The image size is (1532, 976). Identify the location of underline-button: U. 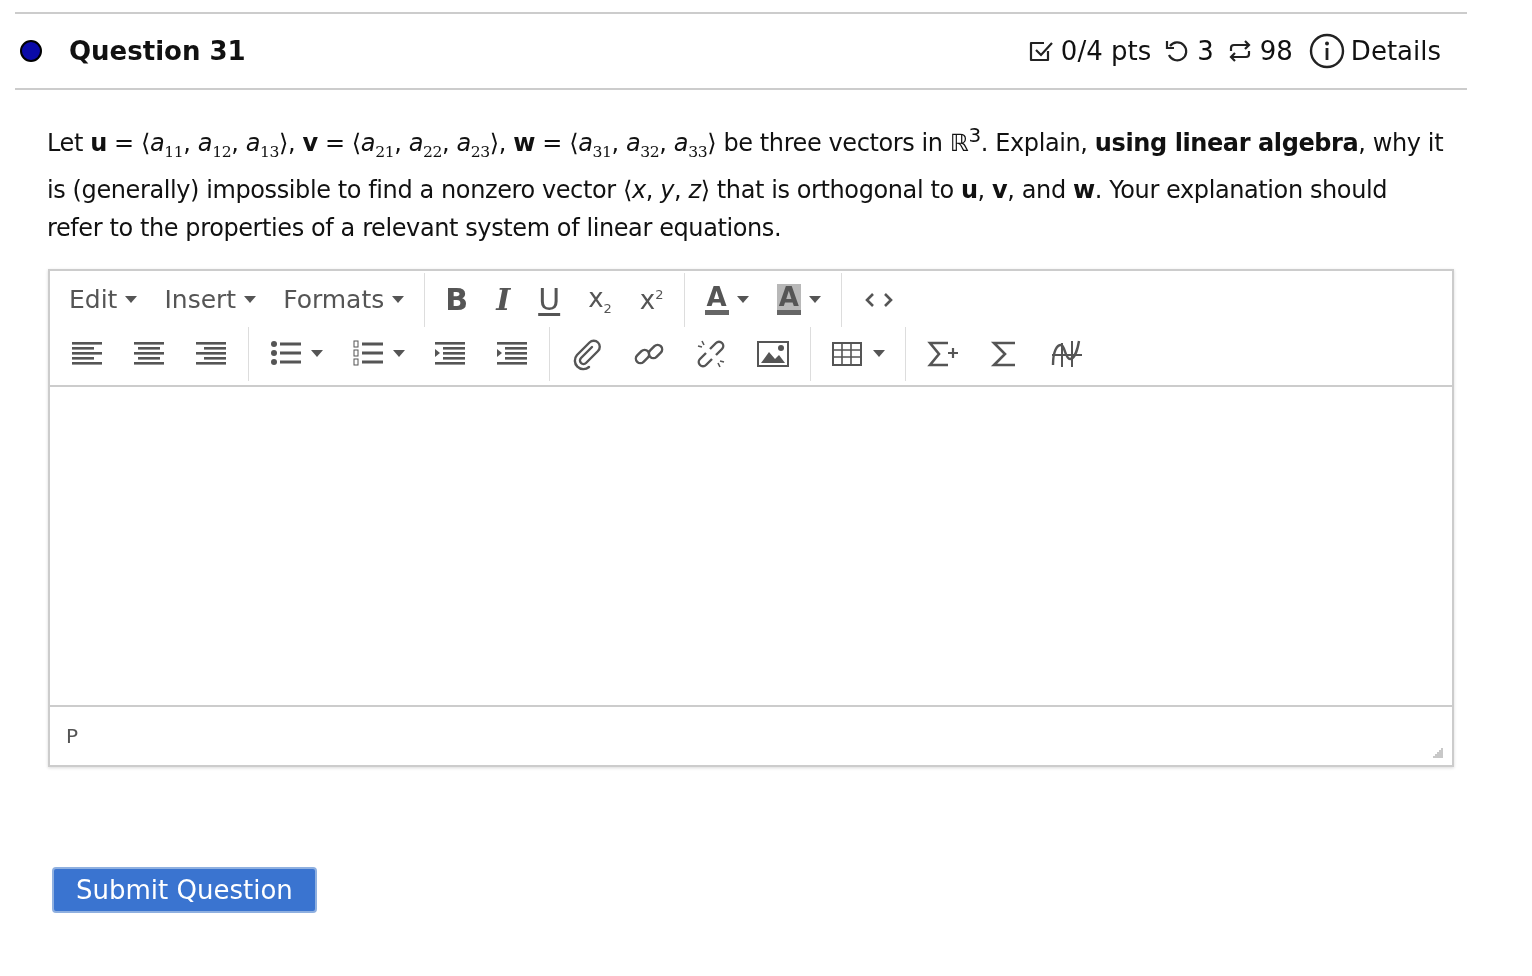
(549, 299).